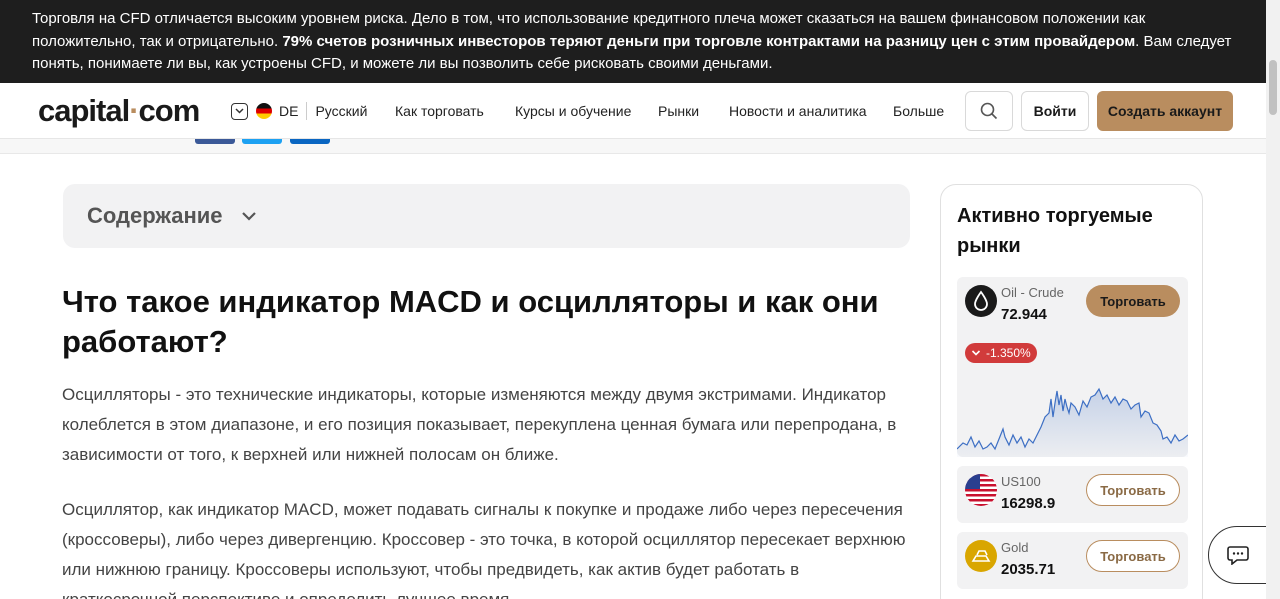  What do you see at coordinates (976, 353) in the screenshot?
I see `arrow-down-icon` at bounding box center [976, 353].